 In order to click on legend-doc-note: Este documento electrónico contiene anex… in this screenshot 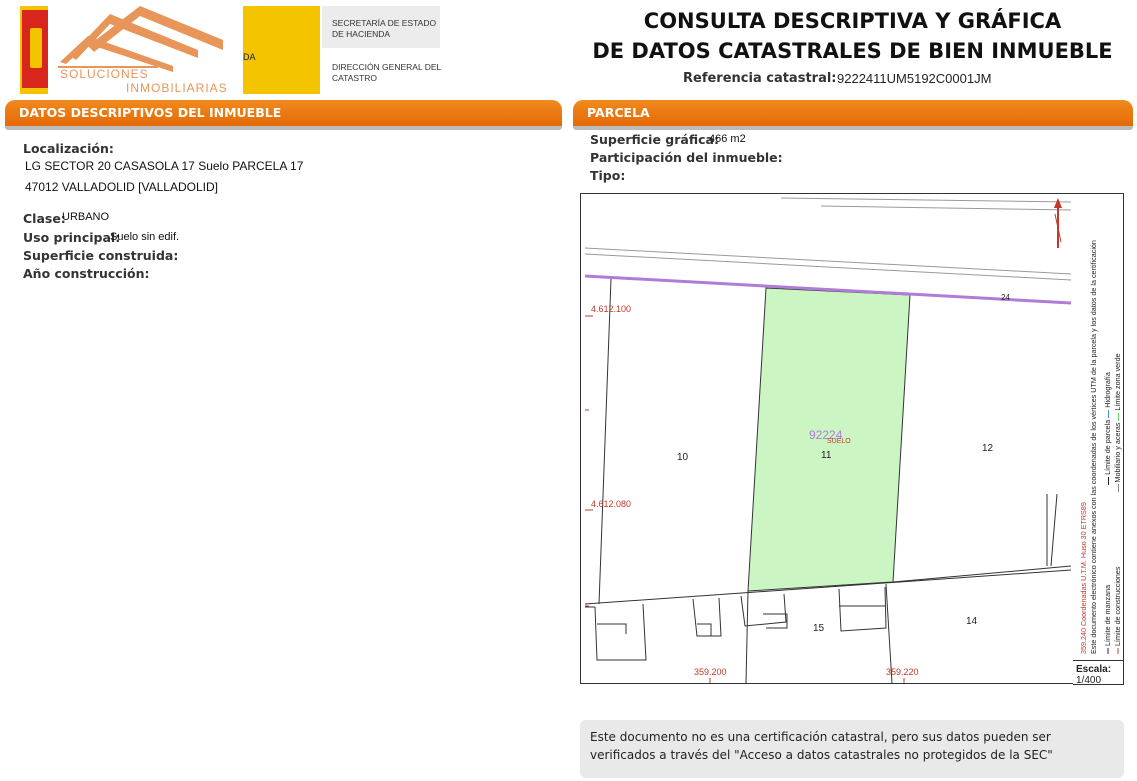, I will do `click(1093, 447)`.